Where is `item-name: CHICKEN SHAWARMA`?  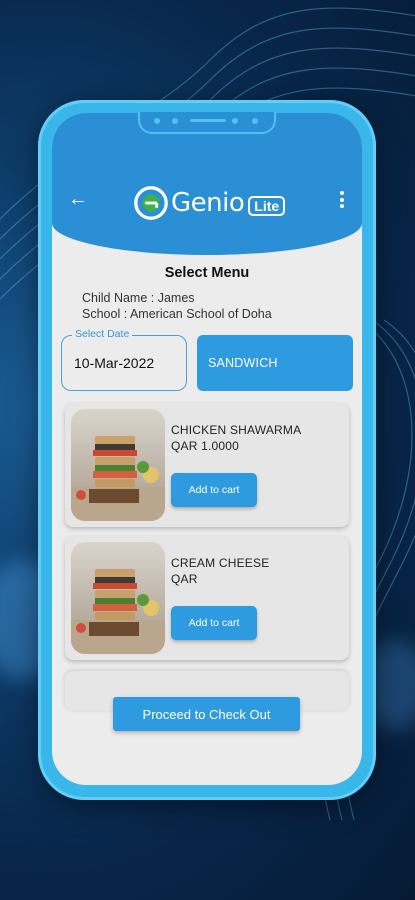 item-name: CHICKEN SHAWARMA is located at coordinates (236, 430).